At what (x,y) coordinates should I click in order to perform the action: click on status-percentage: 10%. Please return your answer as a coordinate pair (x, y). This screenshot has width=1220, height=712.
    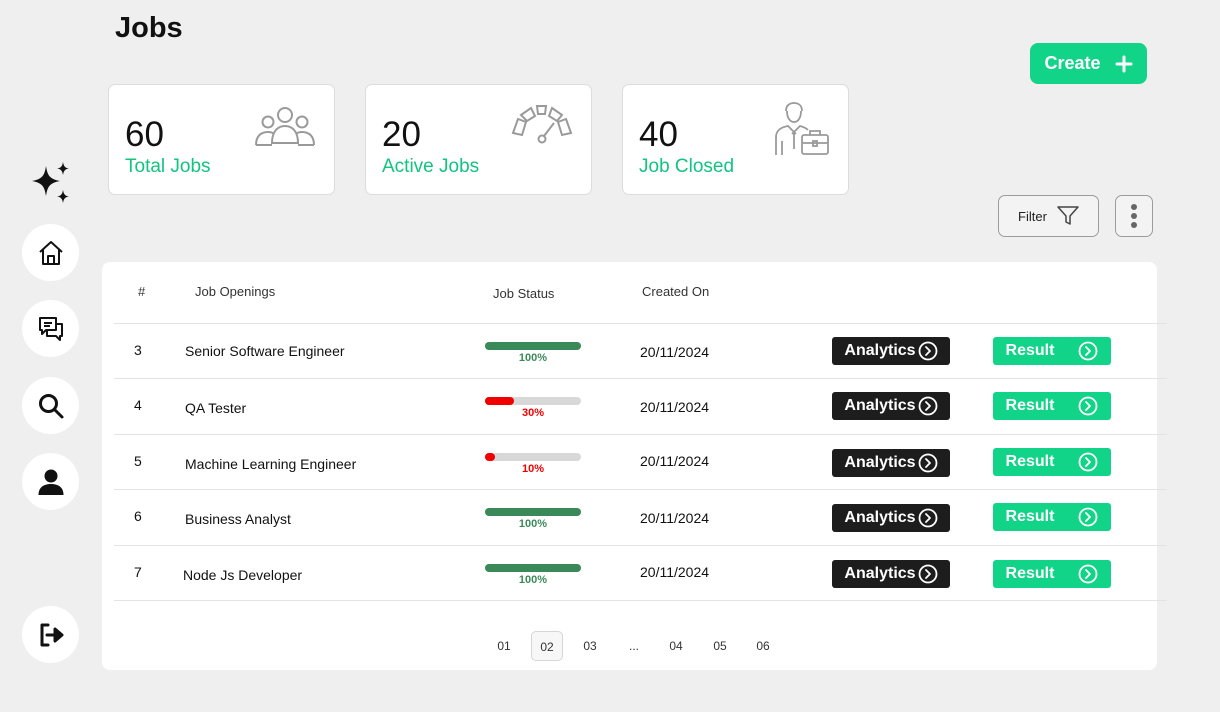
    Looking at the image, I should click on (533, 469).